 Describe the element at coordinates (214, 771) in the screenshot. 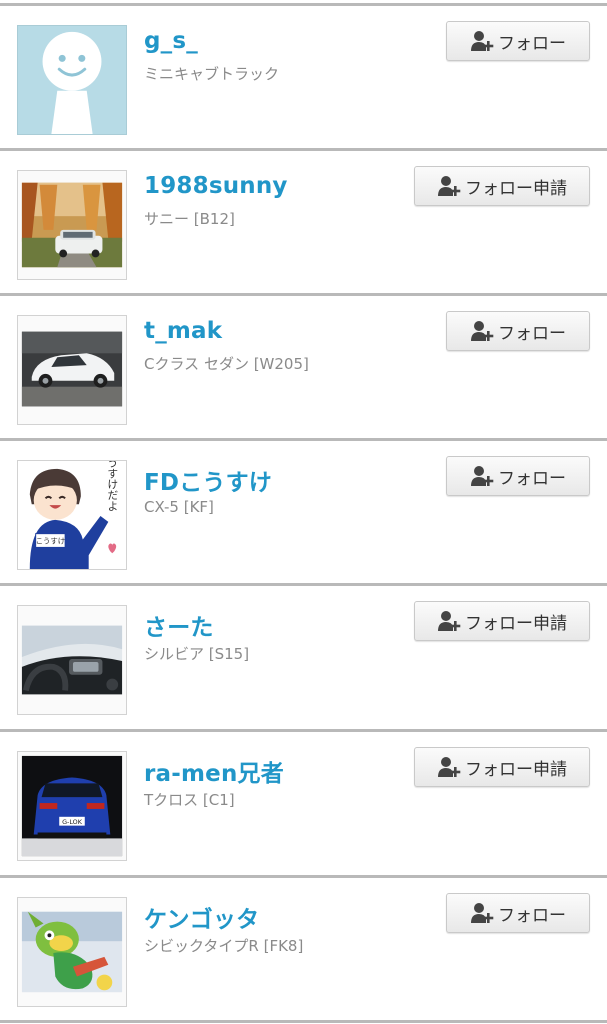

I see `user-name: ra-men兄者` at that location.